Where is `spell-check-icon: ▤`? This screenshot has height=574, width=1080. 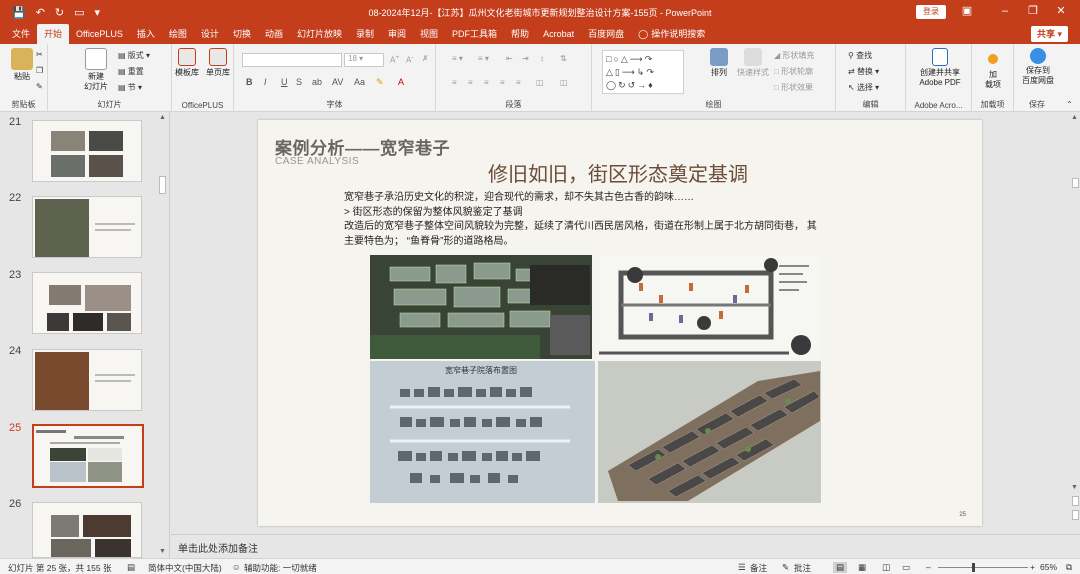 spell-check-icon: ▤ is located at coordinates (131, 567).